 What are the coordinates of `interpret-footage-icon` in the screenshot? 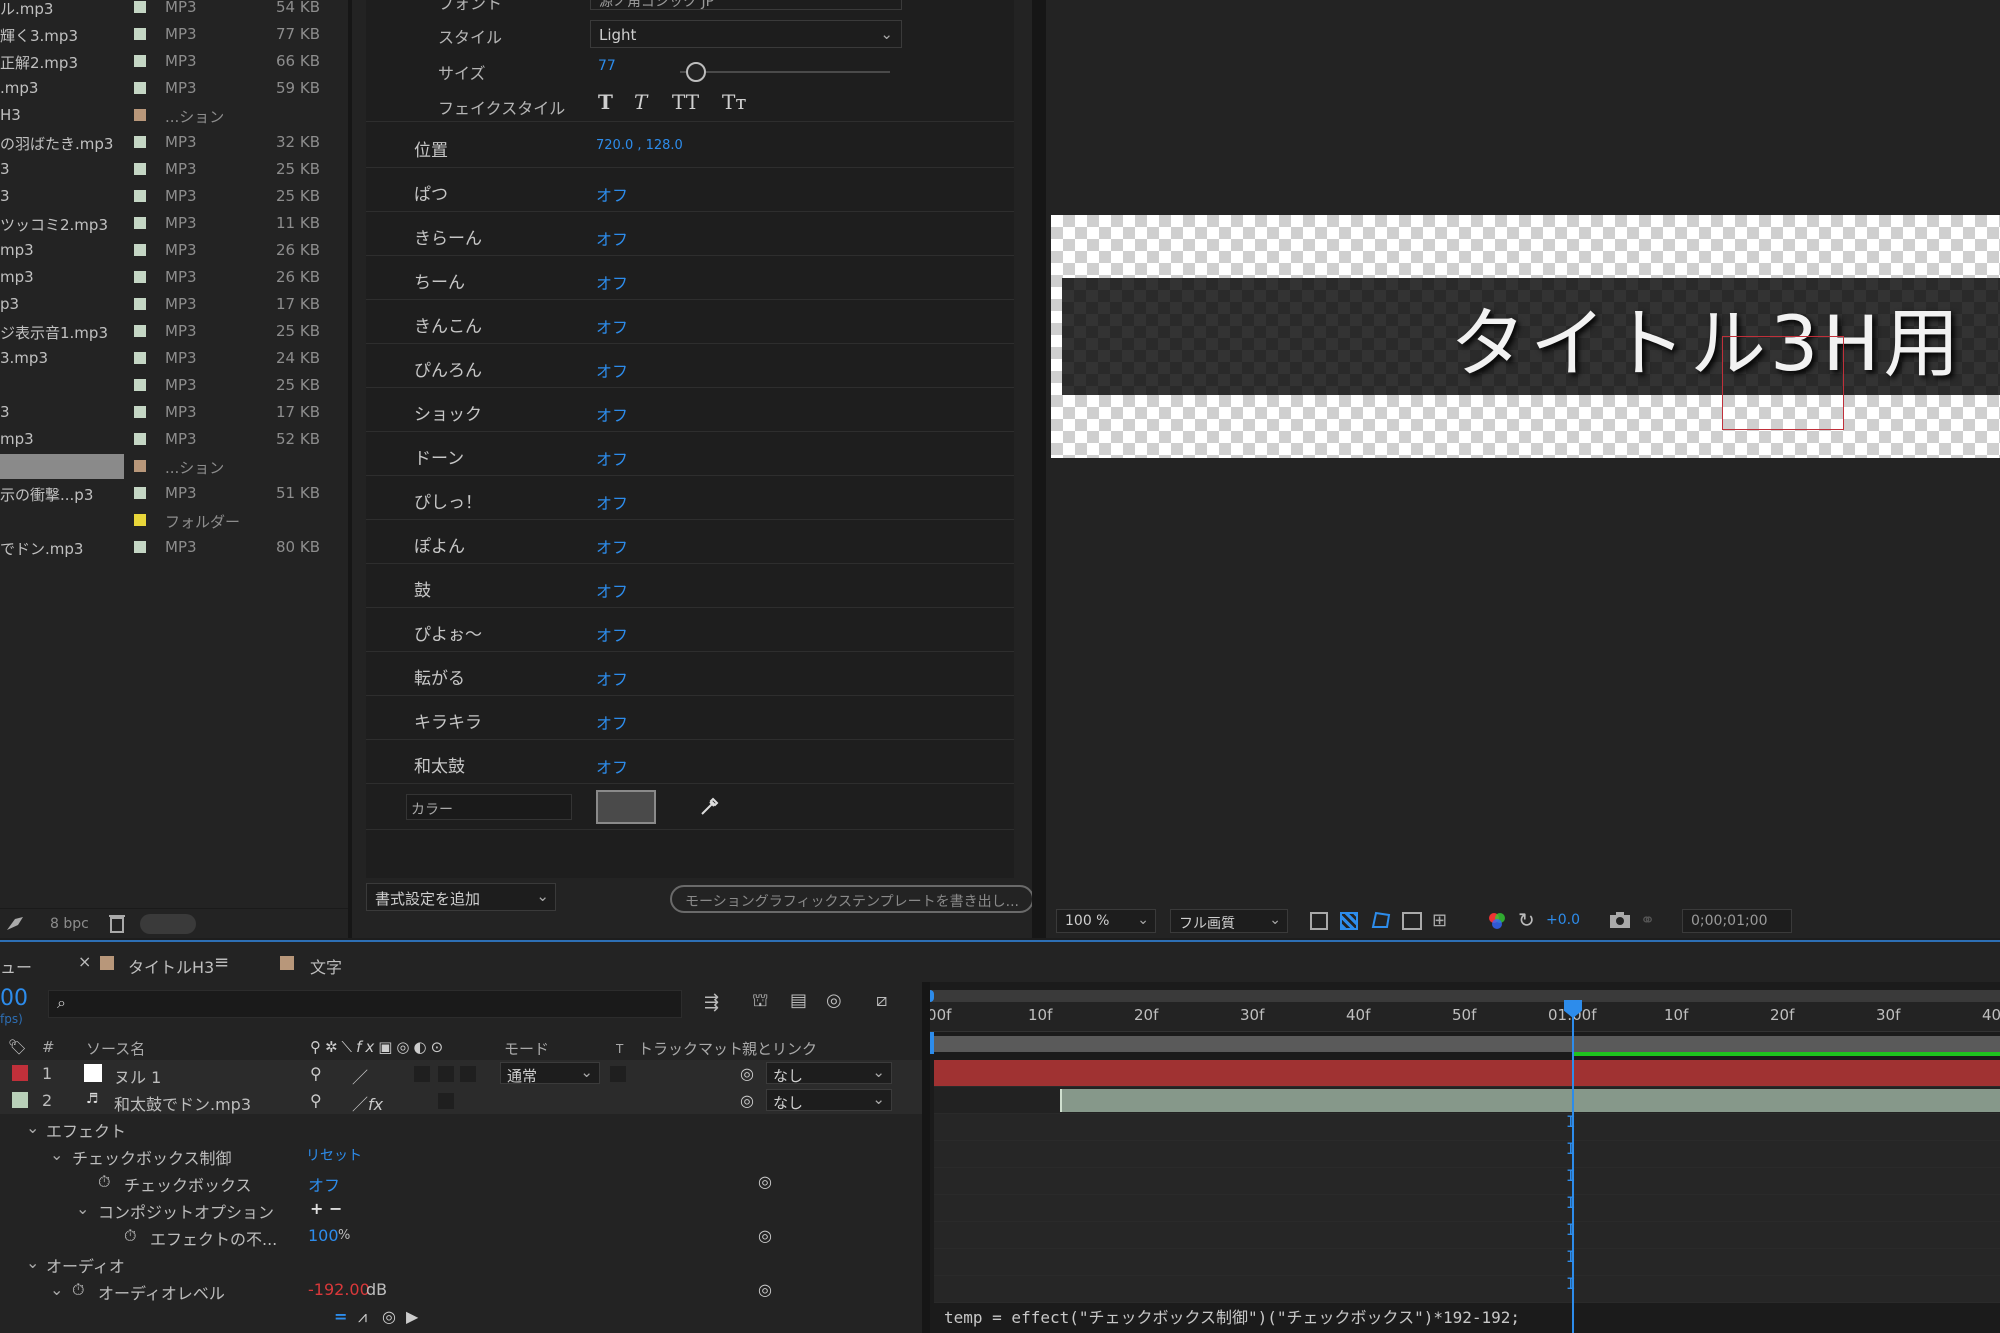 It's located at (15, 924).